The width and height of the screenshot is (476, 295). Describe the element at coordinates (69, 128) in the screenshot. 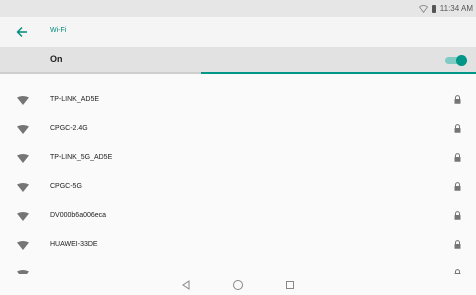

I see `network-name: CPGC-2.4G` at that location.